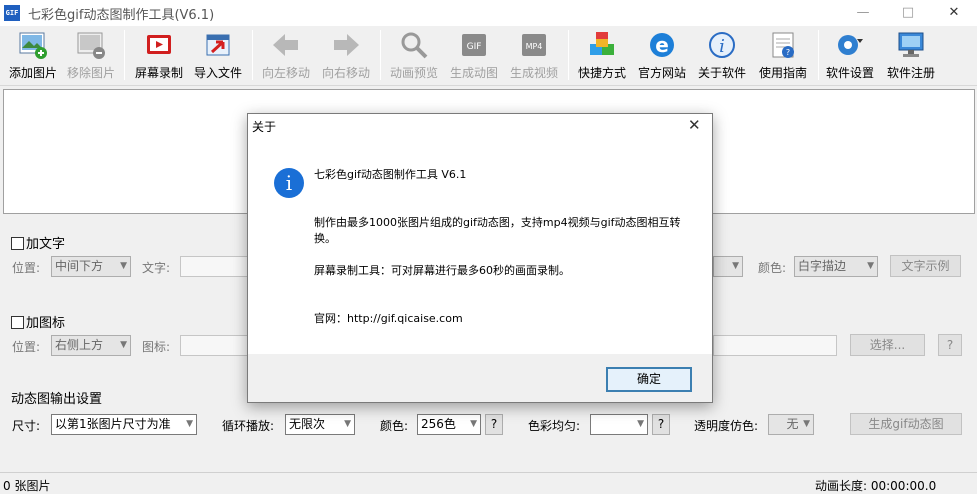  I want to click on dither-label: 透明度仿色:, so click(726, 426).